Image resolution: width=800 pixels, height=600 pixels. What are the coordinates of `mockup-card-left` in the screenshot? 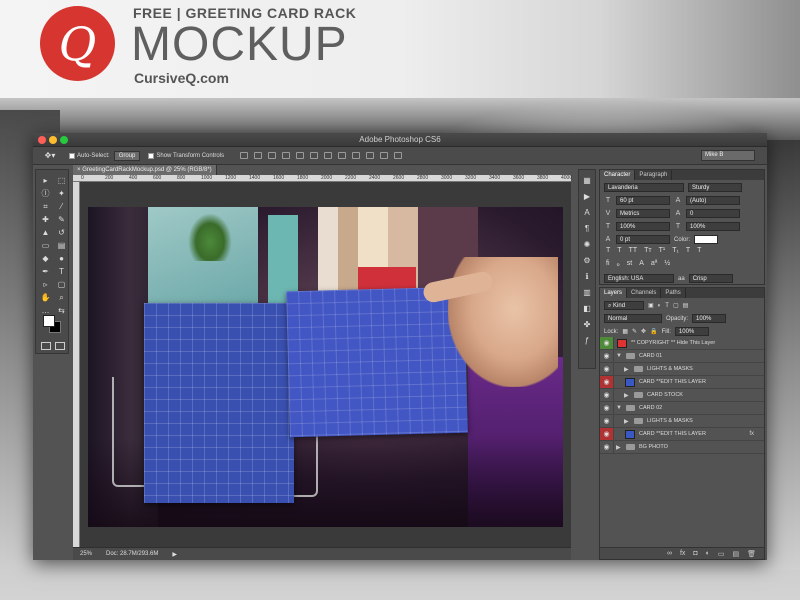 It's located at (219, 403).